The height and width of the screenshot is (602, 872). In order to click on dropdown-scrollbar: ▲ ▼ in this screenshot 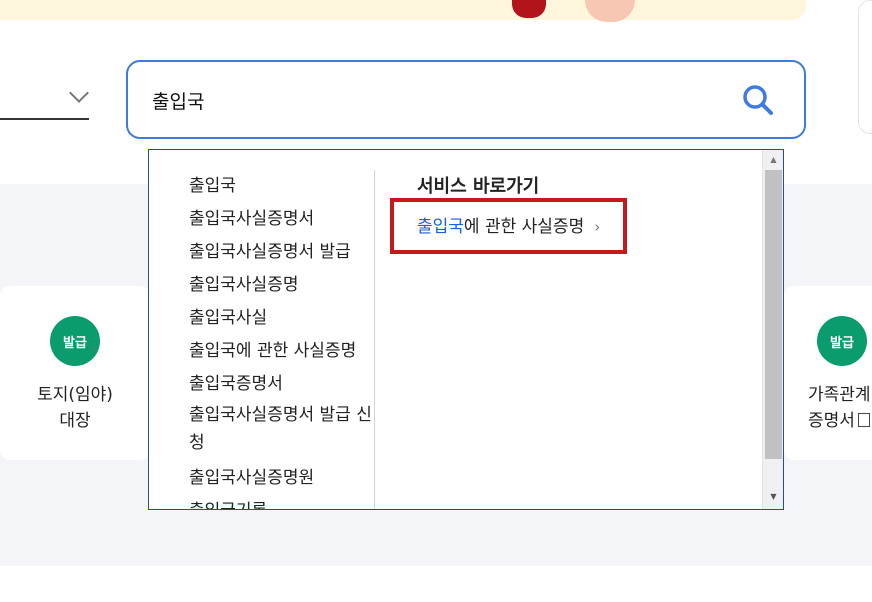, I will do `click(772, 329)`.